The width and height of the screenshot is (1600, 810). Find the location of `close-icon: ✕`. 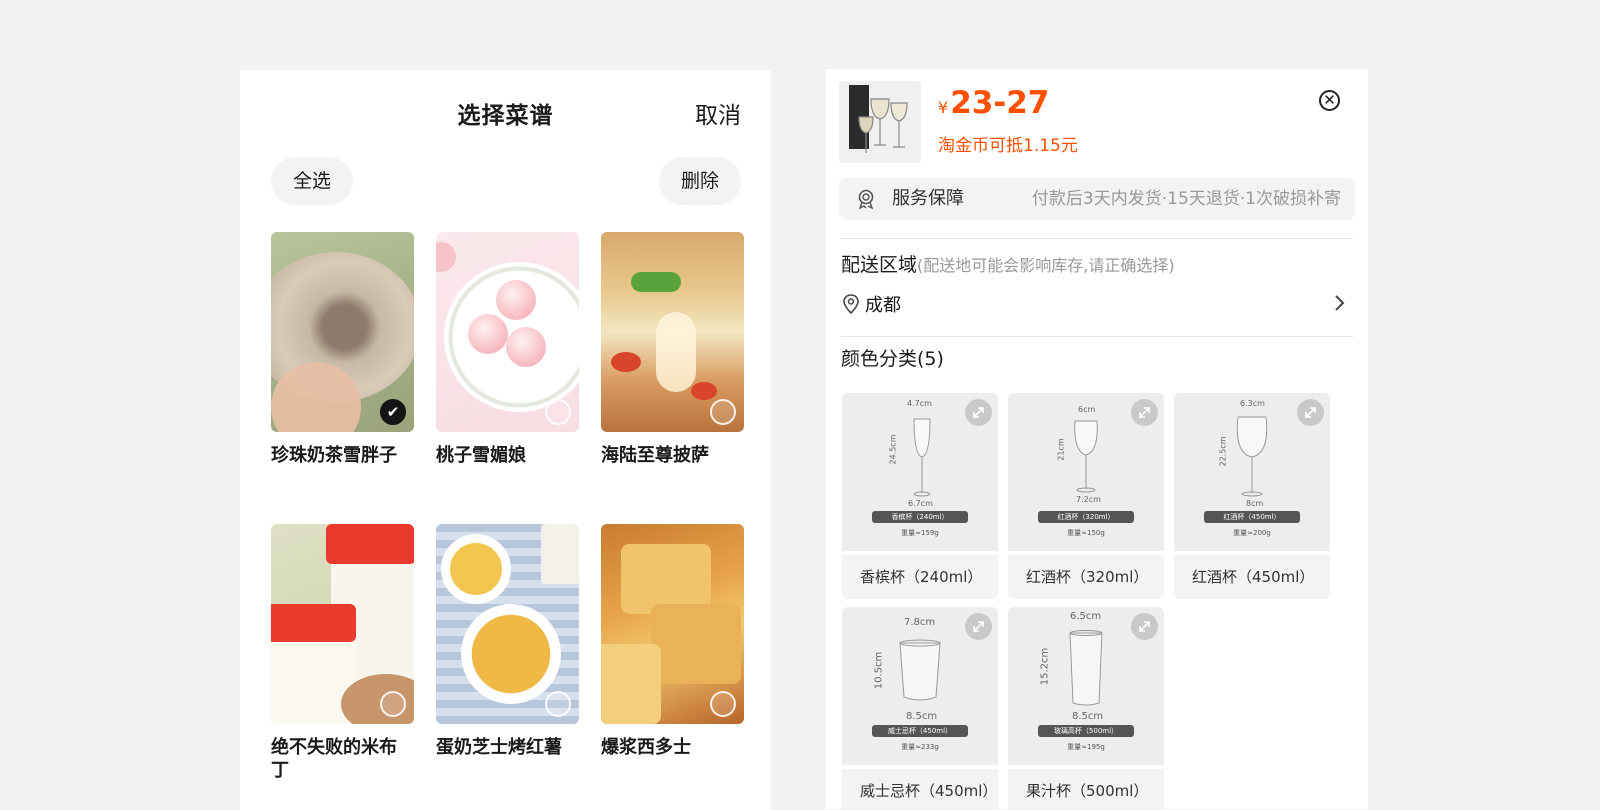

close-icon: ✕ is located at coordinates (1329, 100).